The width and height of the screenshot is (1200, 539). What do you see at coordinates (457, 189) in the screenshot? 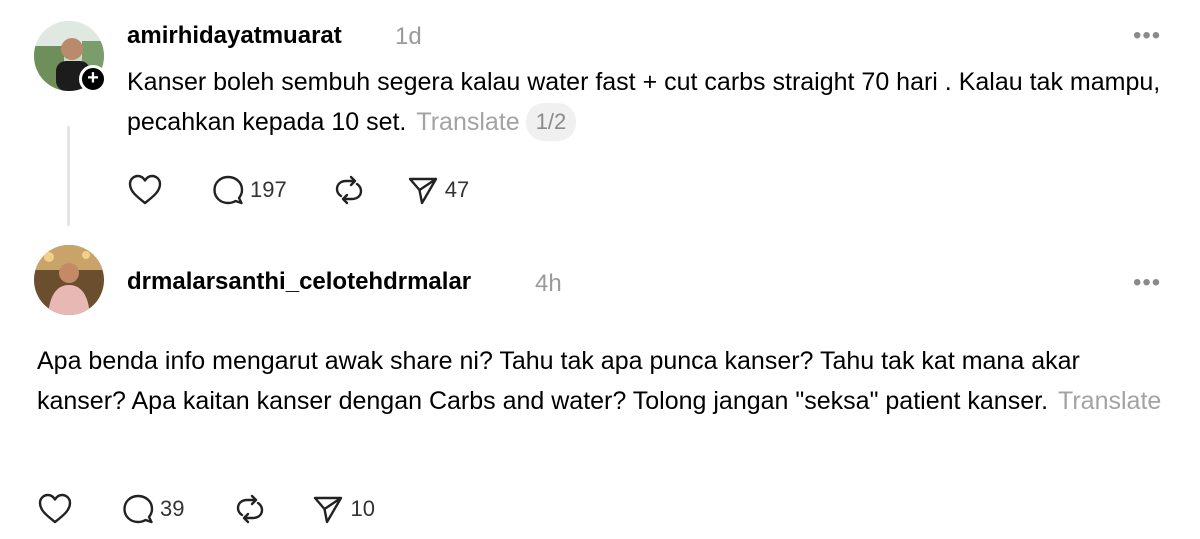
I see `share-count: 47` at bounding box center [457, 189].